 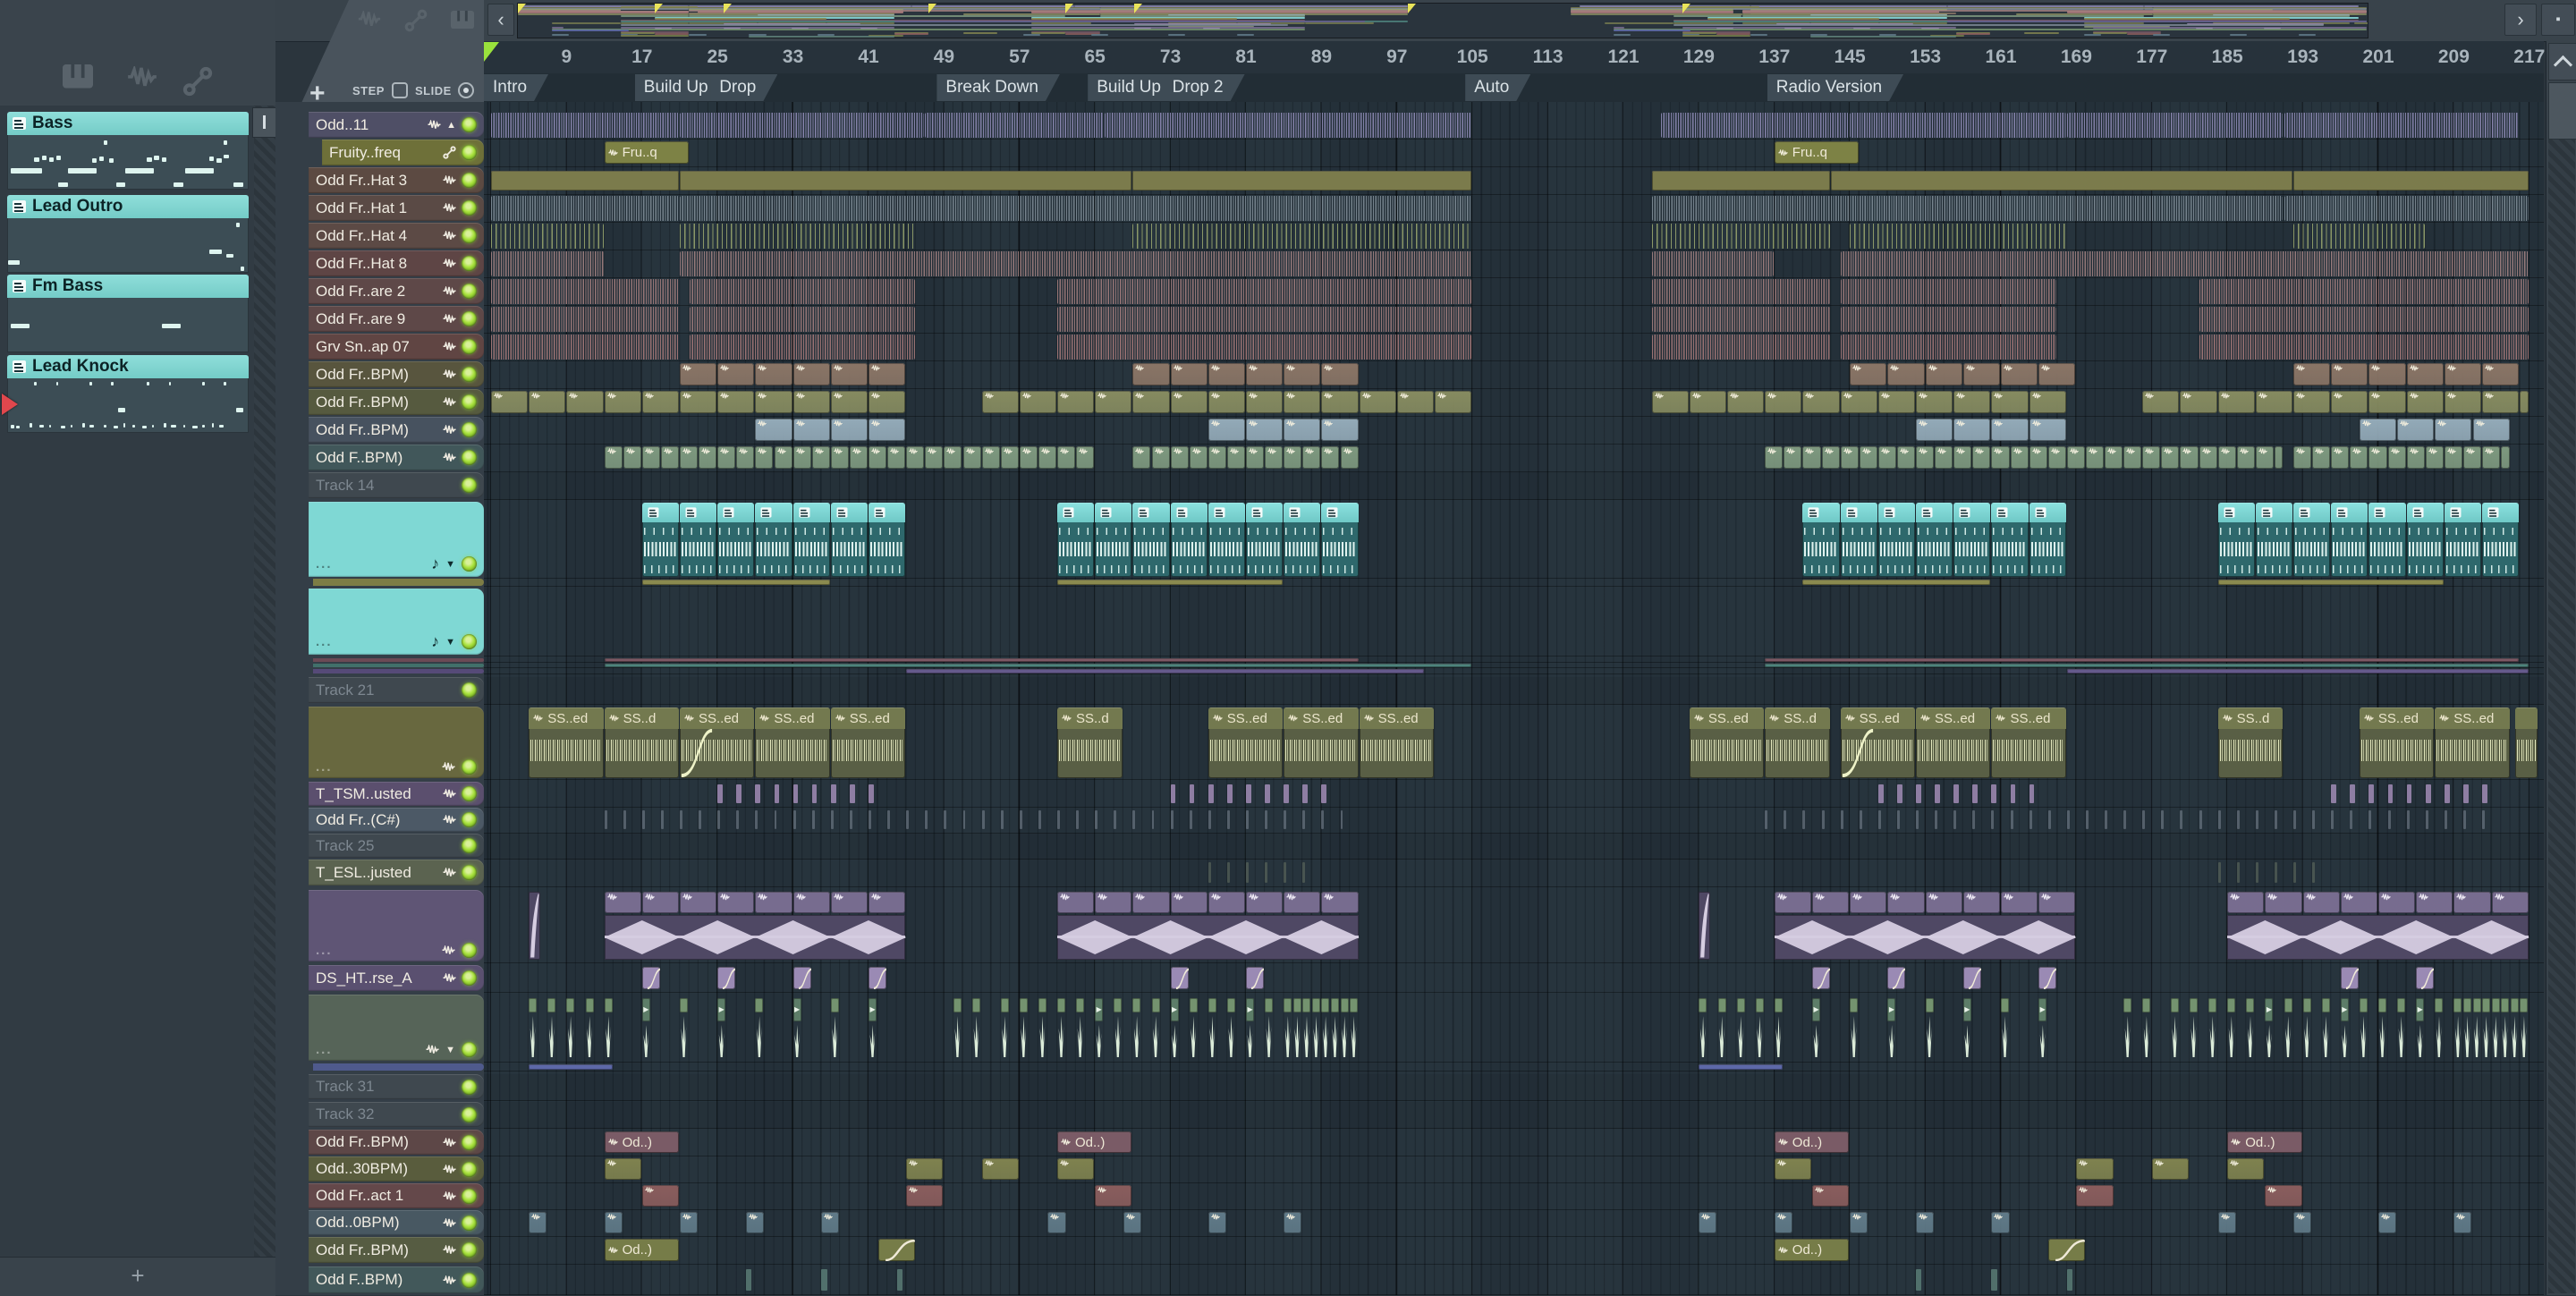 I want to click on impact-clip: ▶, so click(x=2344, y=1027).